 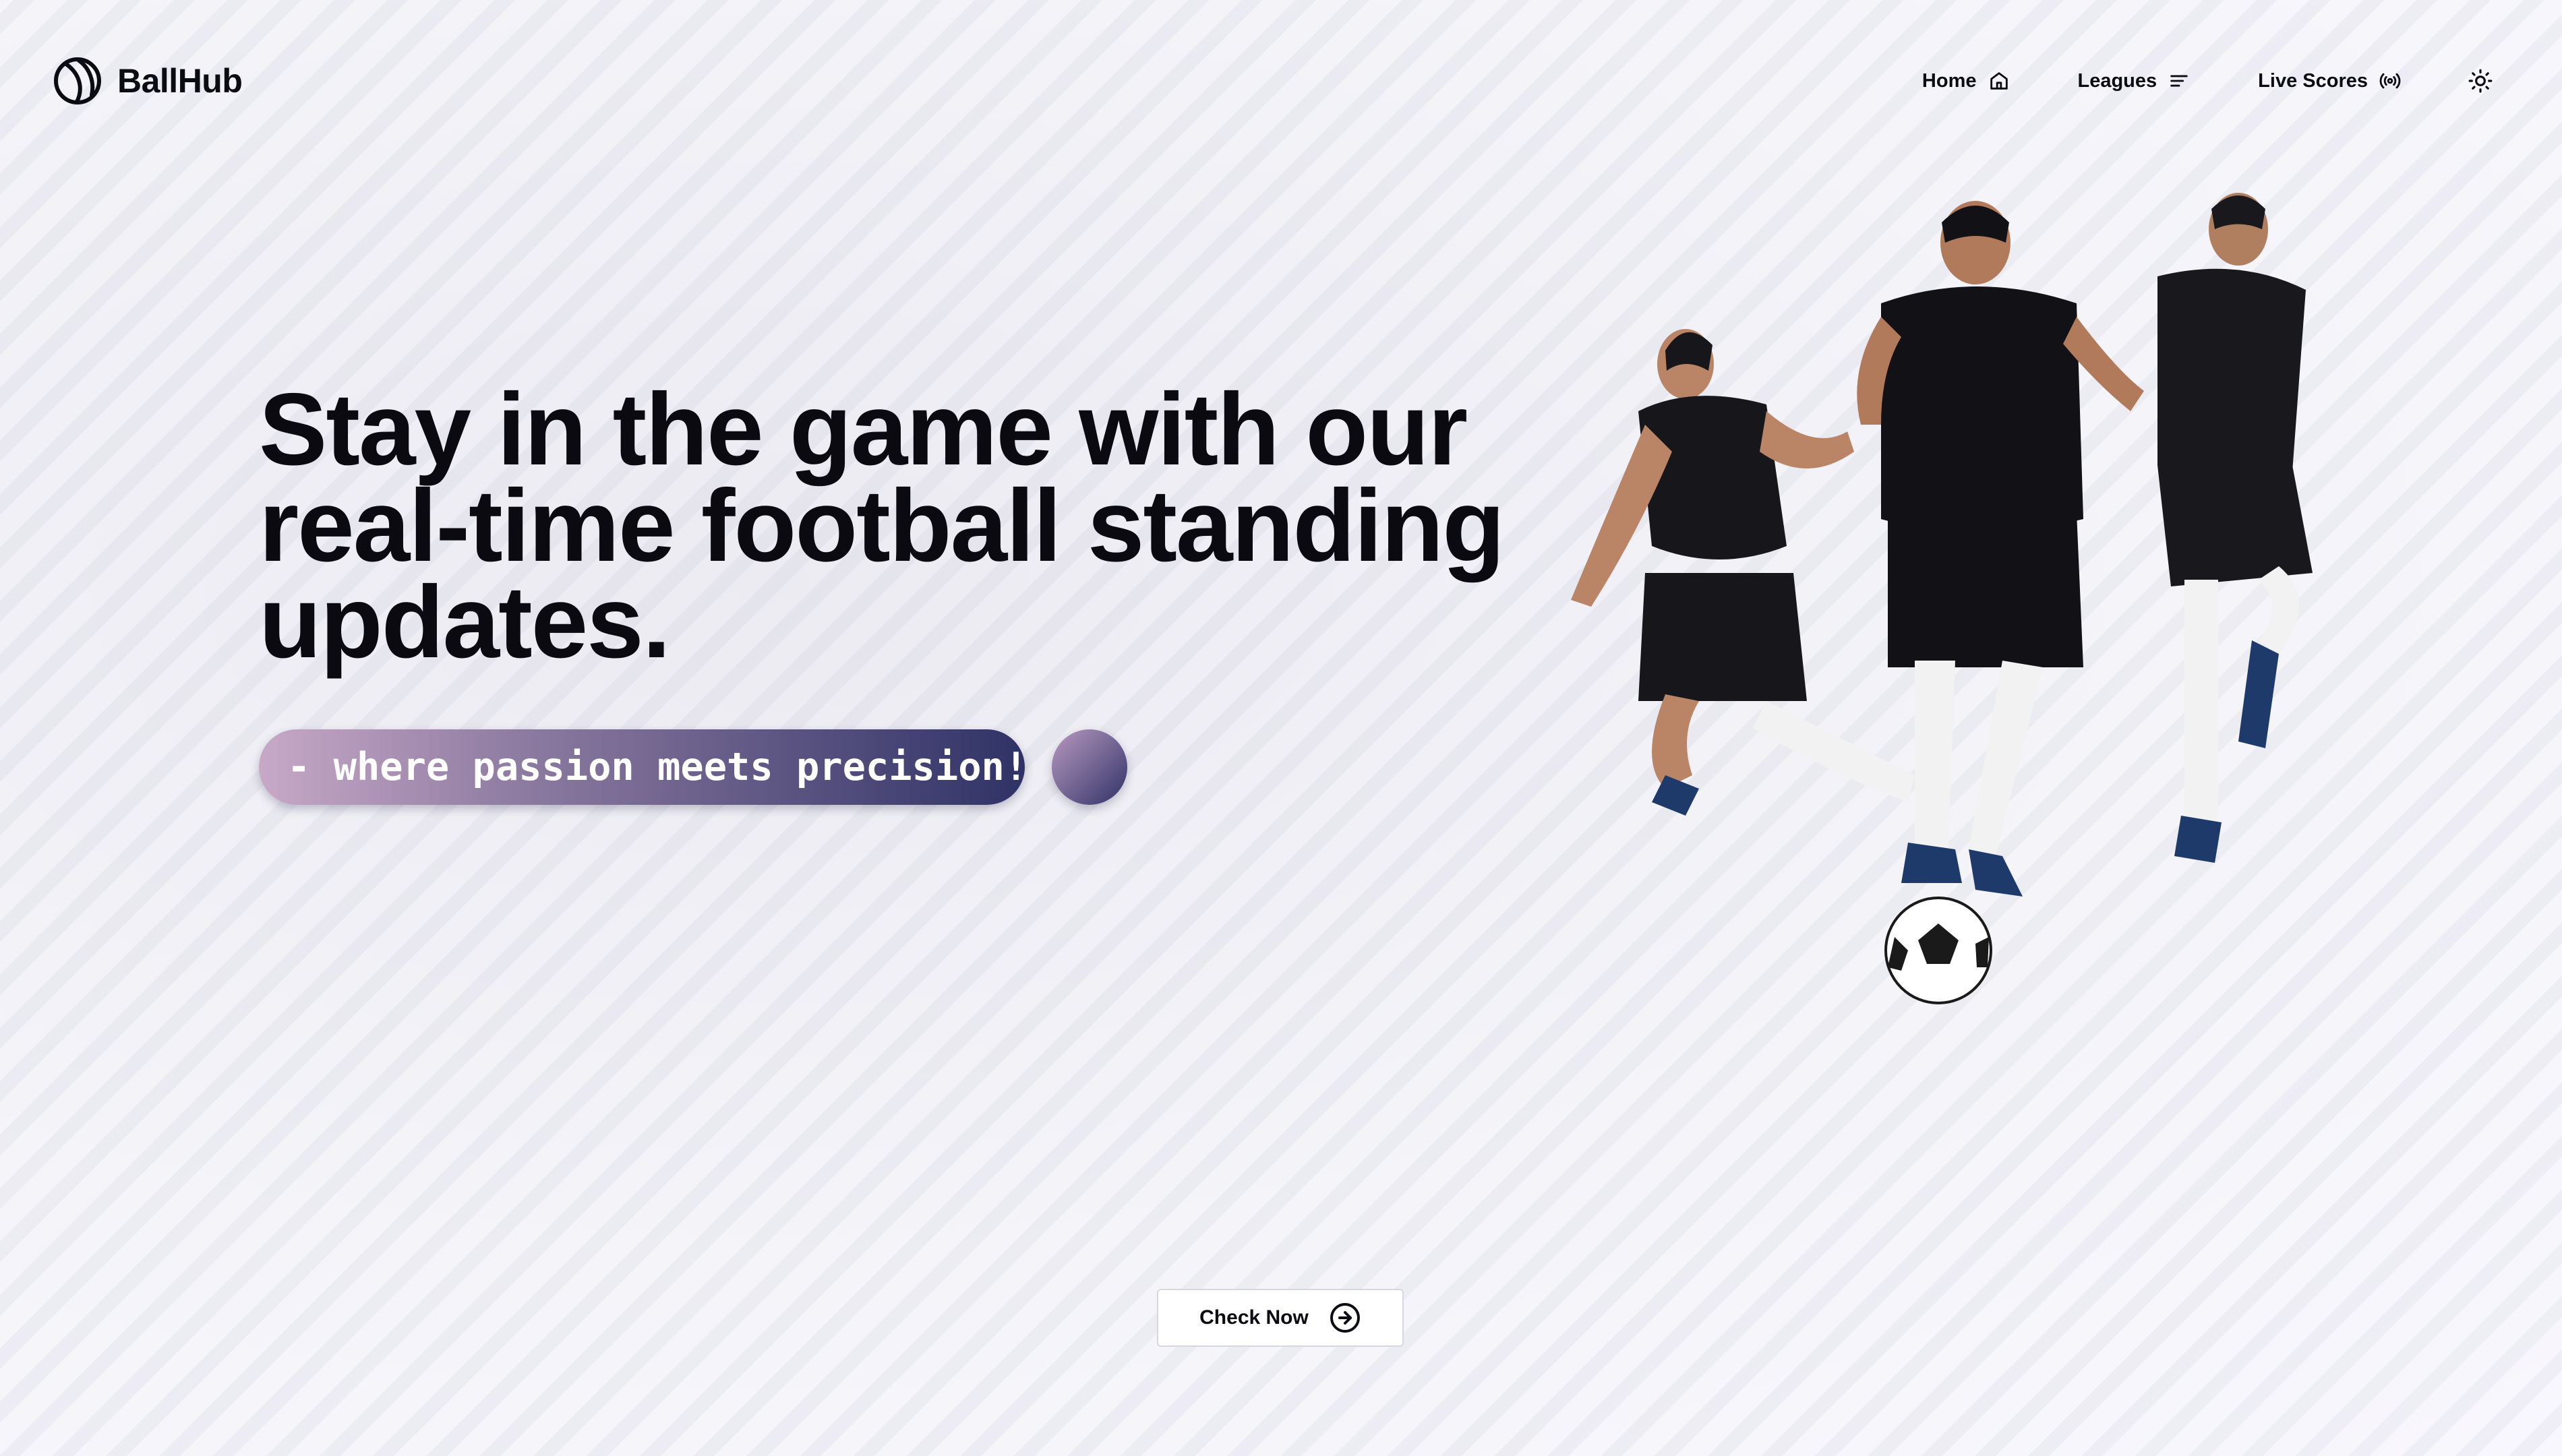 What do you see at coordinates (2390, 81) in the screenshot?
I see `broadcast-icon` at bounding box center [2390, 81].